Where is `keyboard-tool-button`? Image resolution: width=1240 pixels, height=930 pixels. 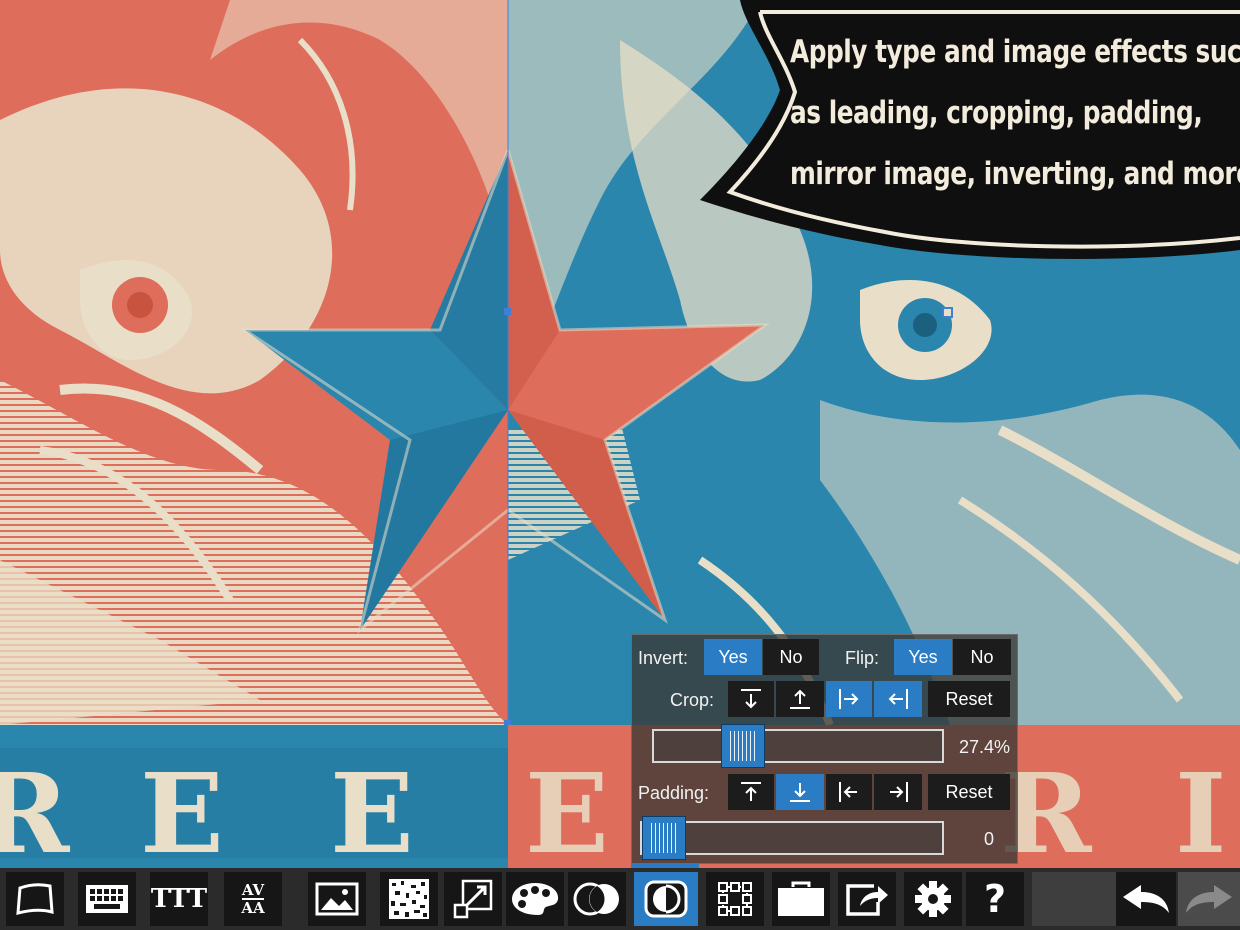 keyboard-tool-button is located at coordinates (107, 899).